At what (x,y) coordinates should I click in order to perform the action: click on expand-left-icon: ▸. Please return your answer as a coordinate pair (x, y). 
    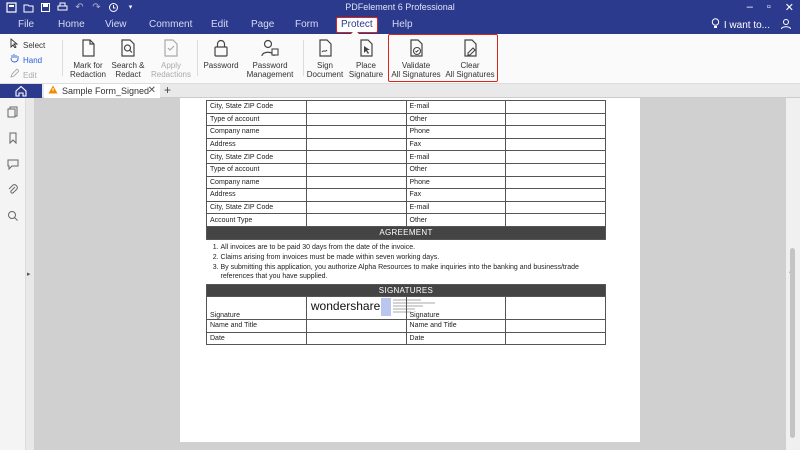
    Looking at the image, I should click on (29, 274).